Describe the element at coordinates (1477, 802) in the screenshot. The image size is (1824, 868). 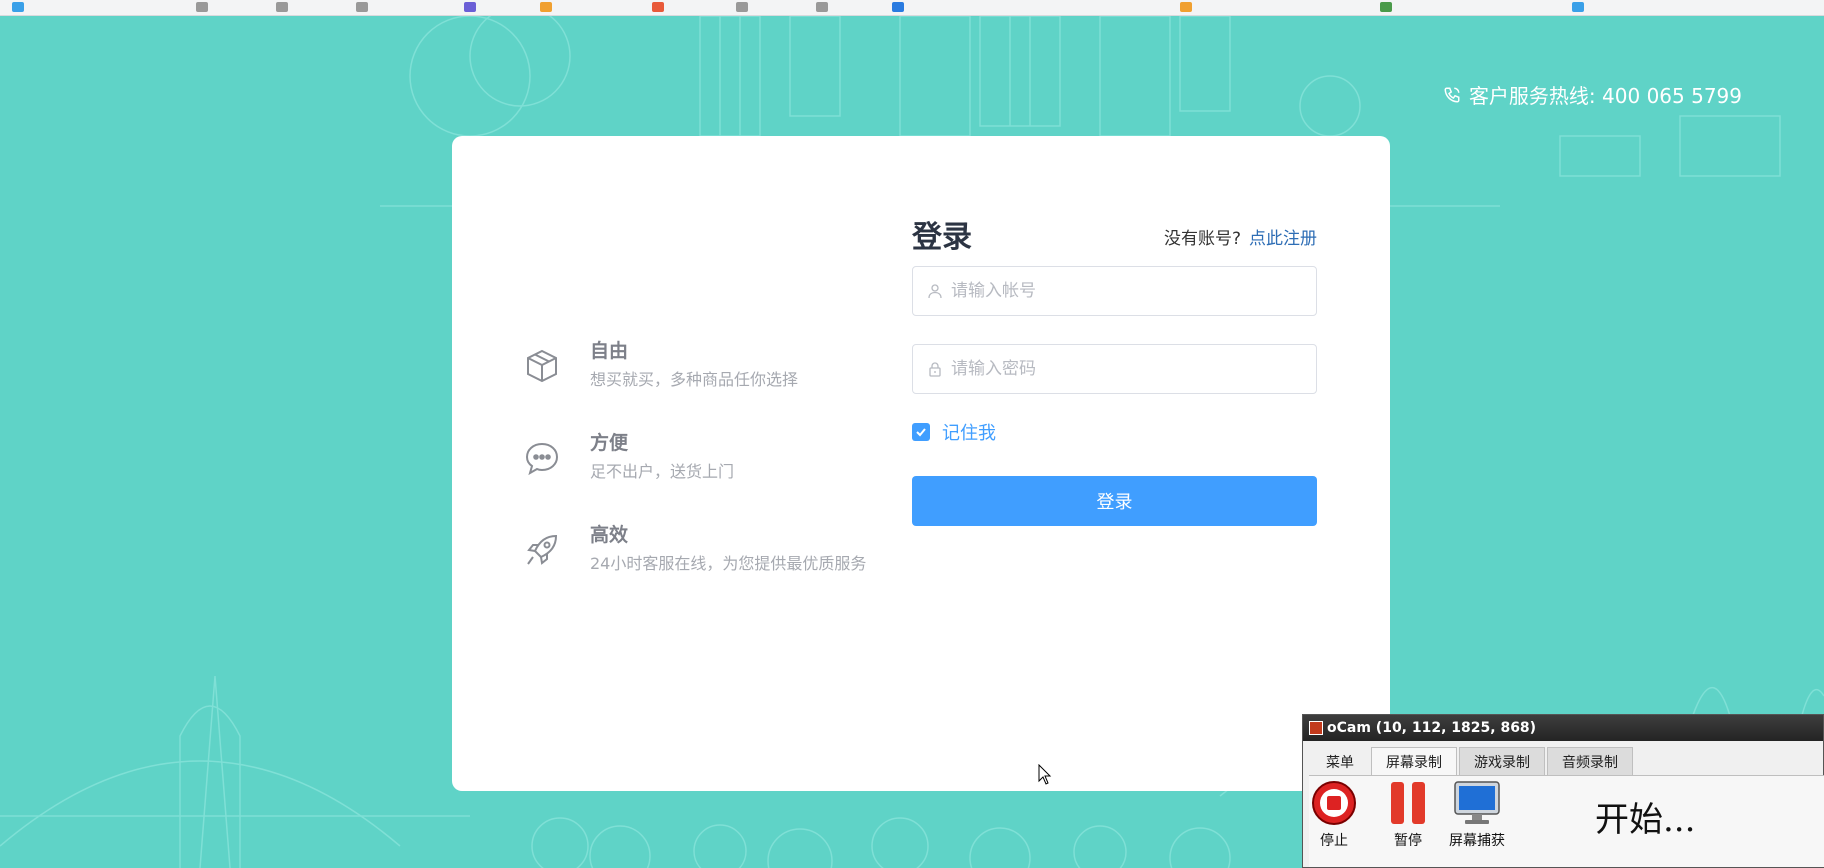
I see `monitor-icon` at that location.